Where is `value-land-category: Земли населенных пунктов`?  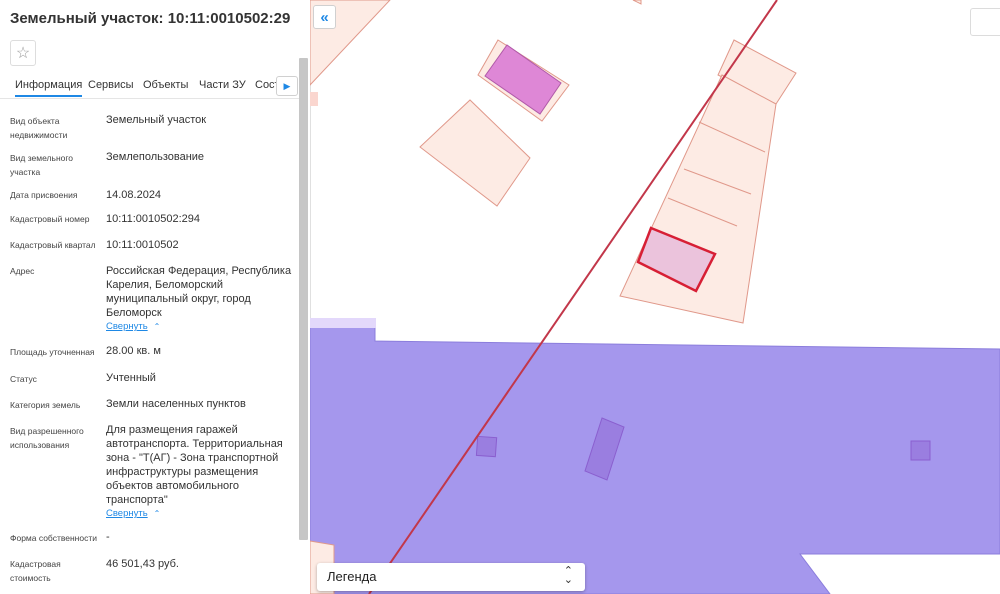 value-land-category: Земли населенных пунктов is located at coordinates (176, 404).